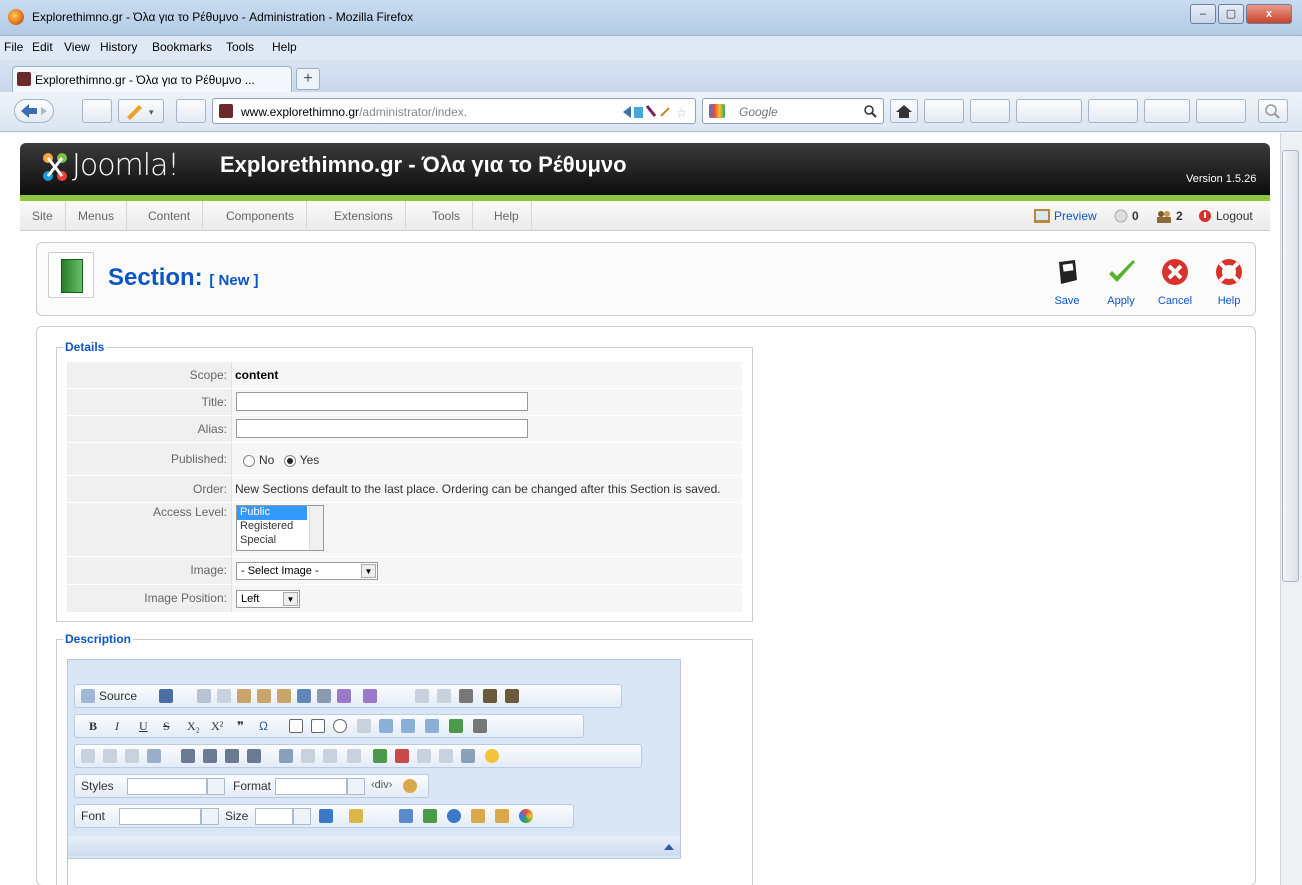 The width and height of the screenshot is (1302, 885). What do you see at coordinates (1273, 111) in the screenshot?
I see `zoom-button` at bounding box center [1273, 111].